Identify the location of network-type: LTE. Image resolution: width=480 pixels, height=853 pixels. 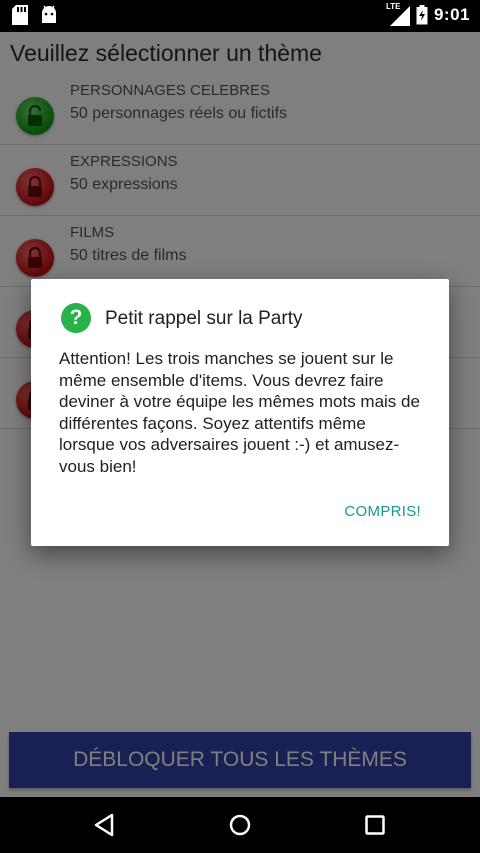
(393, 6).